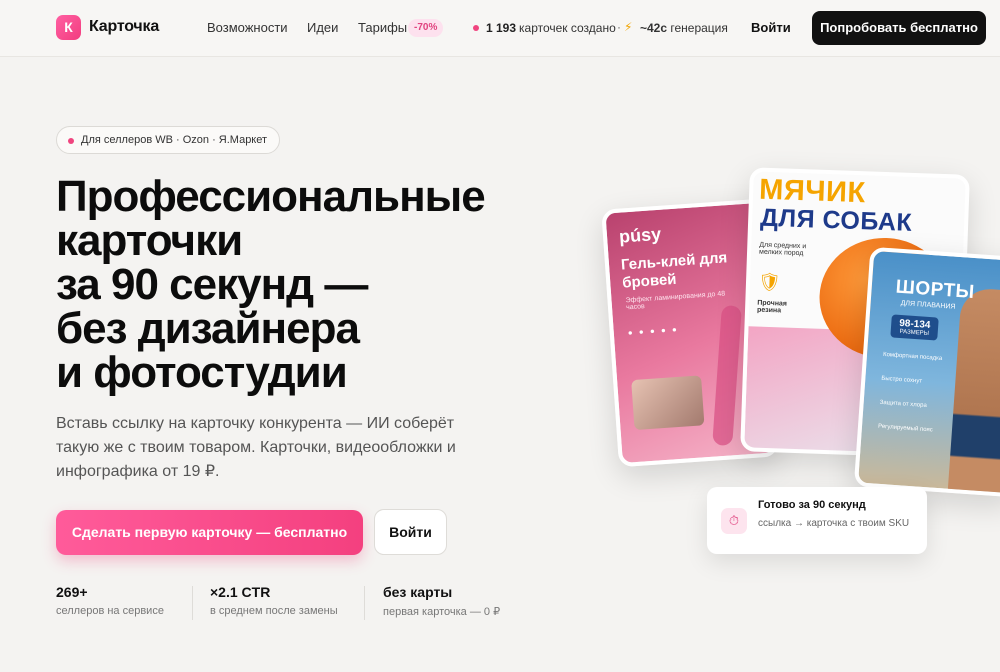 The width and height of the screenshot is (1000, 672). Describe the element at coordinates (382, 27) in the screenshot. I see `nav-link-pricing: Тарифы` at that location.